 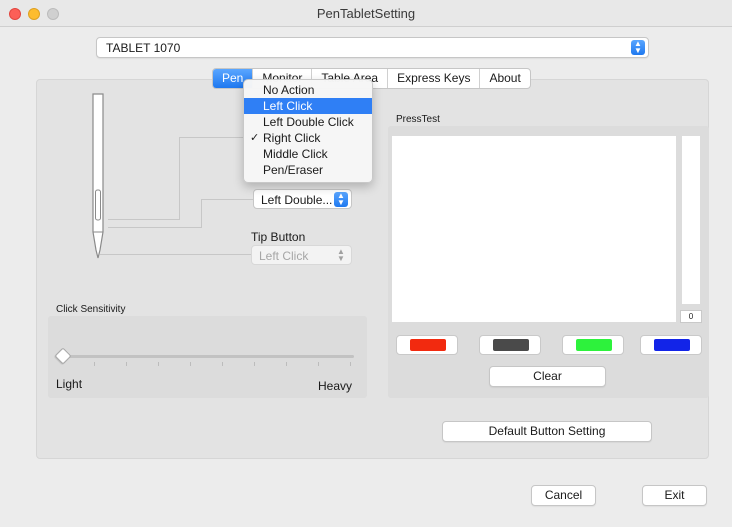 I want to click on tab-express-keys: Express Keys, so click(x=434, y=78).